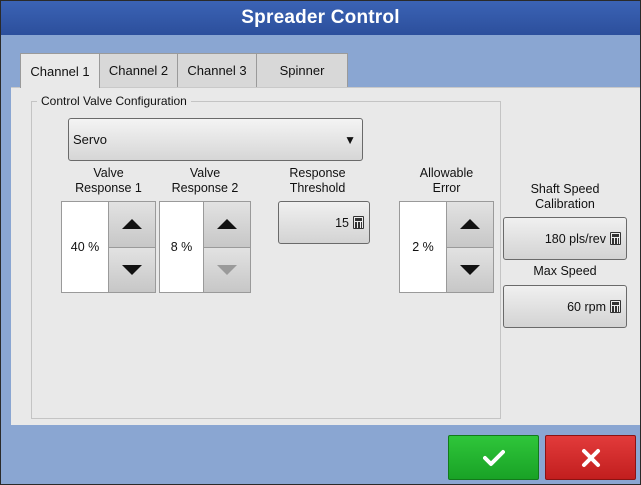  What do you see at coordinates (446, 247) in the screenshot?
I see `allowable-error-stepper: 2 %` at bounding box center [446, 247].